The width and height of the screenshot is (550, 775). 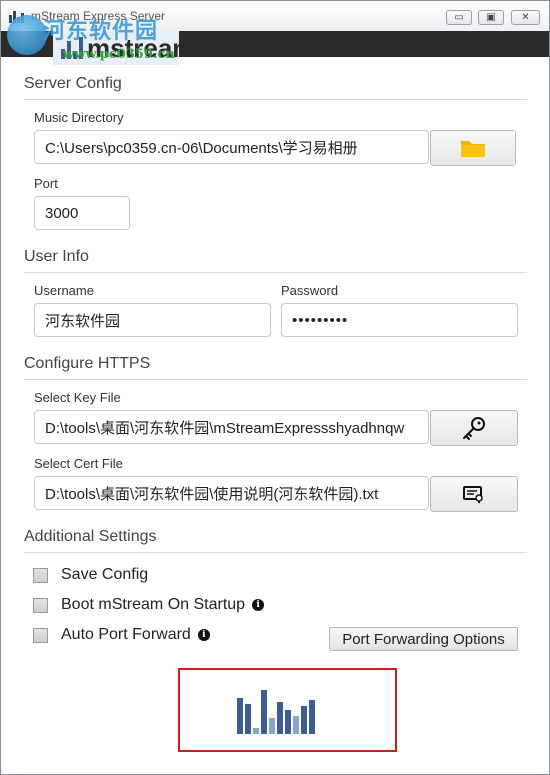 I want to click on close-button: ✕, so click(x=525, y=17).